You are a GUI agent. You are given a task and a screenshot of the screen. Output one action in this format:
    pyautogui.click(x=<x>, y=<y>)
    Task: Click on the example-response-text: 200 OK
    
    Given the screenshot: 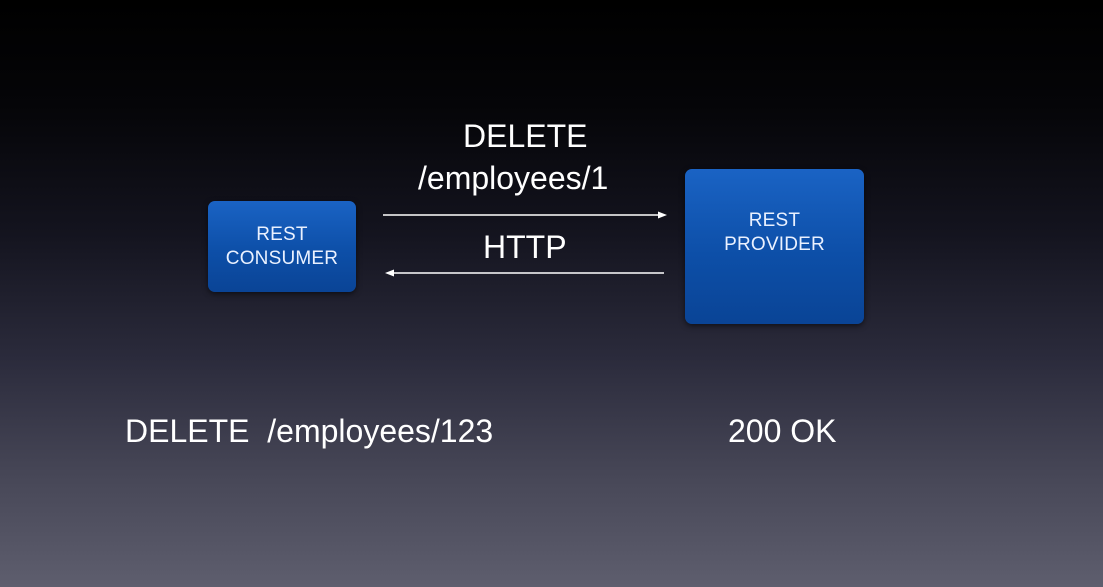 What is the action you would take?
    pyautogui.click(x=782, y=431)
    